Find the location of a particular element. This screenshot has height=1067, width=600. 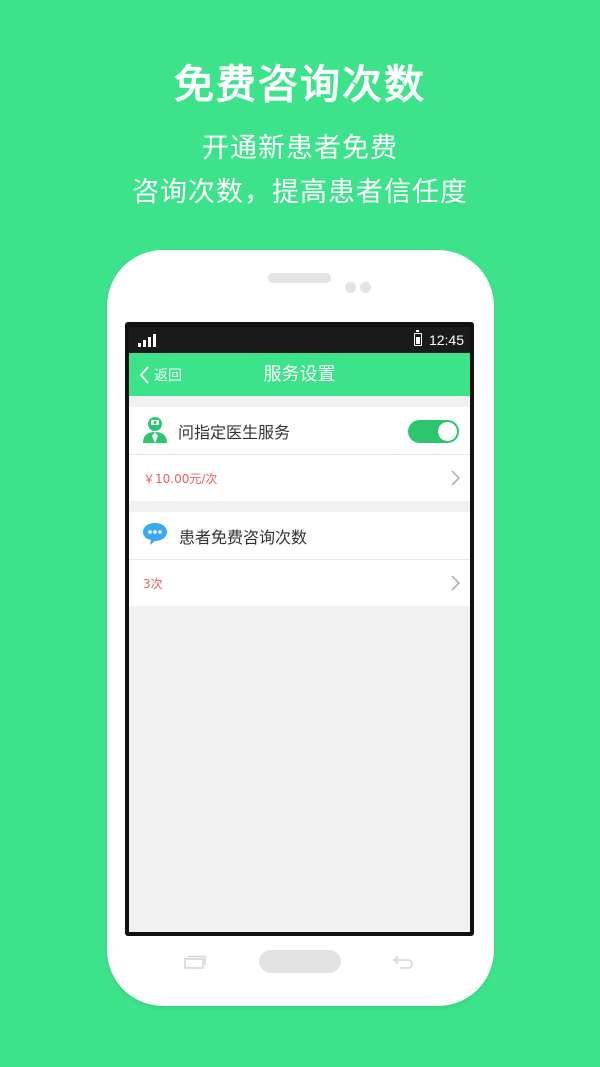

free-consult-count-row: 3次 is located at coordinates (299, 583).